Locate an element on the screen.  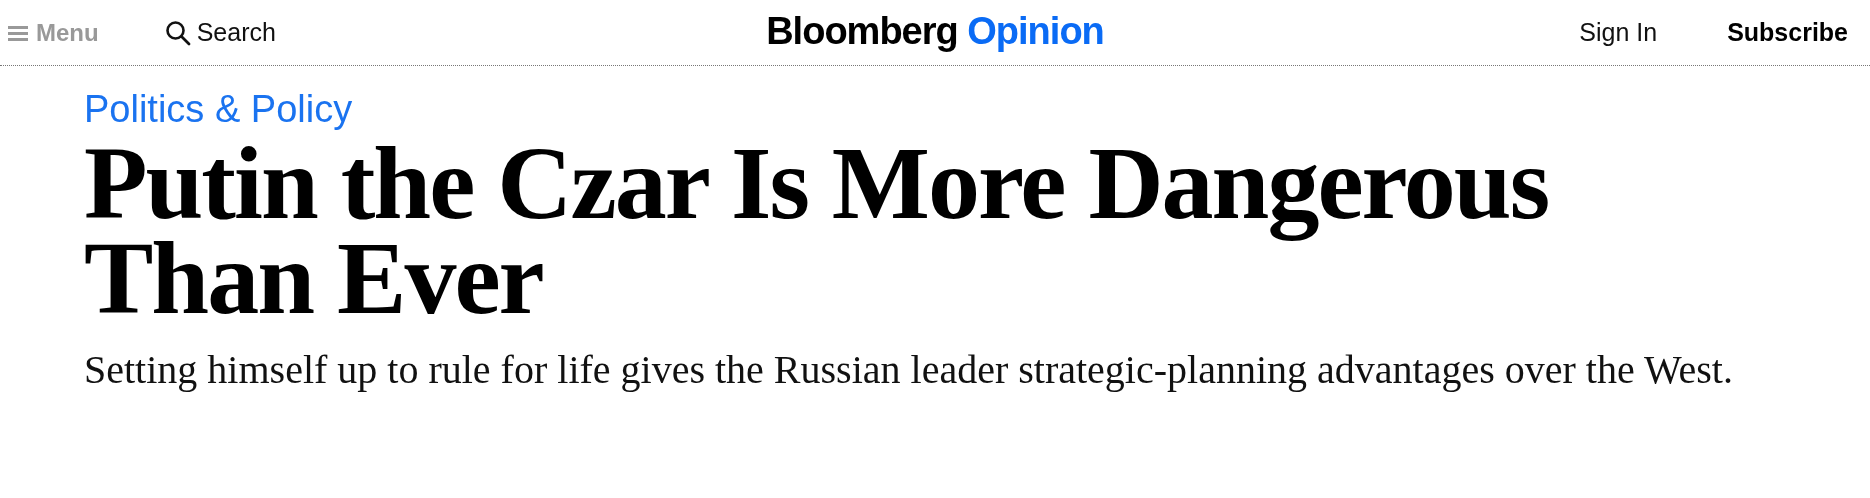
search-button: Search is located at coordinates (220, 32).